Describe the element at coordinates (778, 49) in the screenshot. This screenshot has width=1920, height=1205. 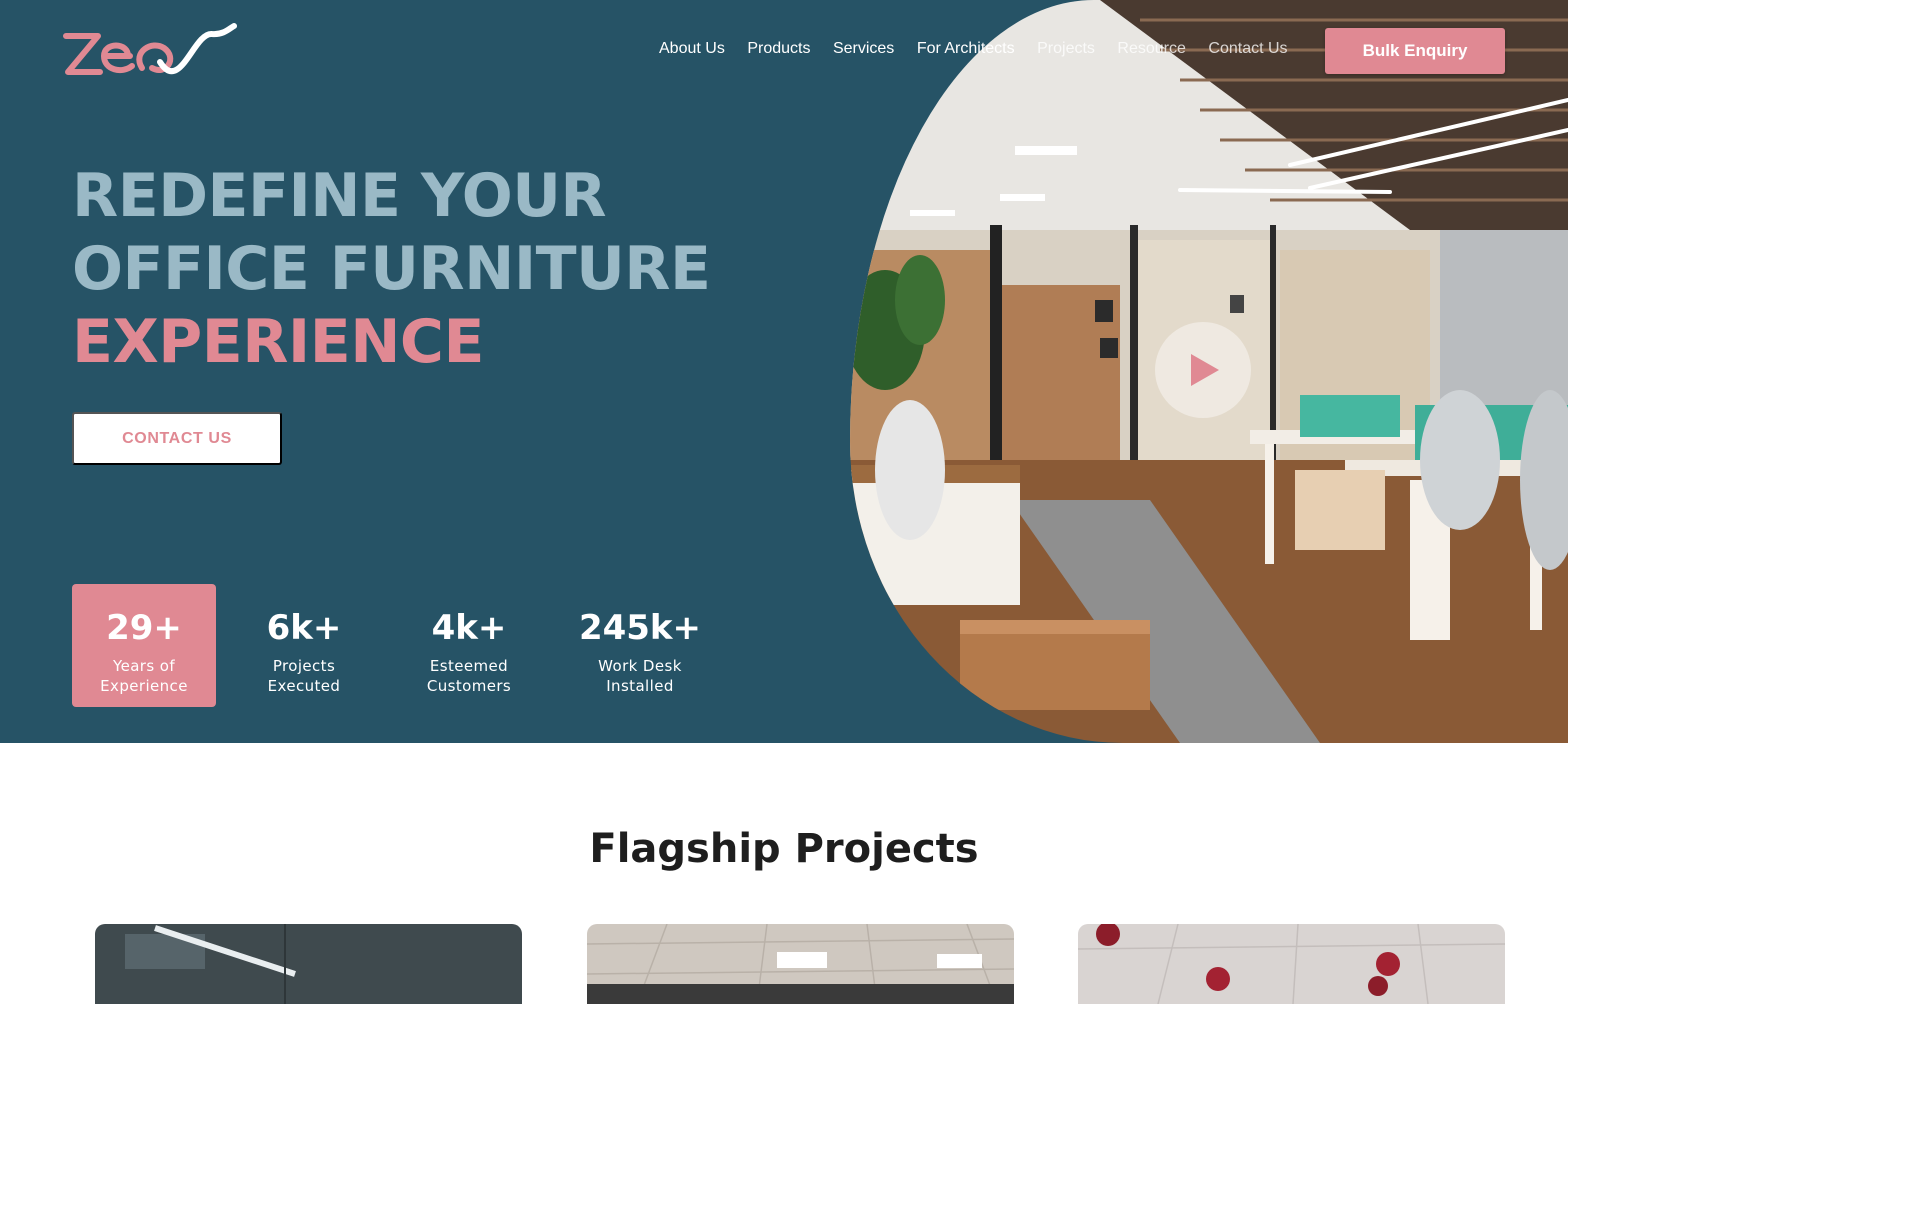
I see `nav-products: Products` at that location.